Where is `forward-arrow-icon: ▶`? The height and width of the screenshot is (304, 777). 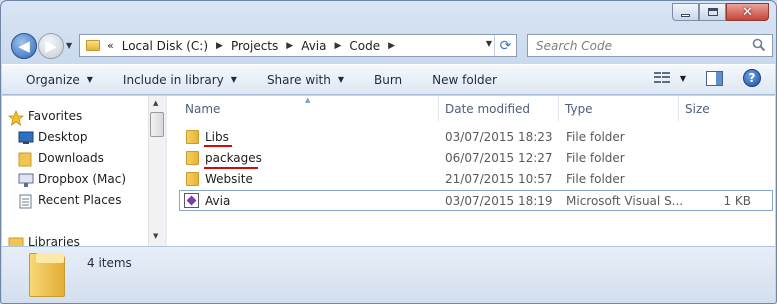
forward-arrow-icon: ▶ is located at coordinates (51, 46).